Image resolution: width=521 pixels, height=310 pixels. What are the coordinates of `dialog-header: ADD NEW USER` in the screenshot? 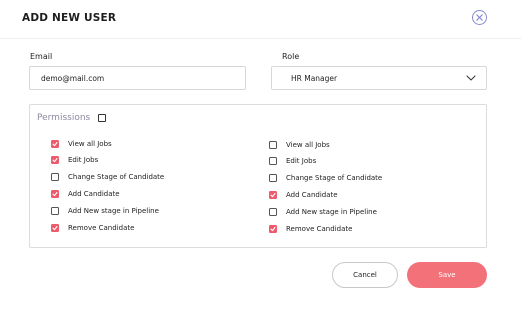 It's located at (260, 19).